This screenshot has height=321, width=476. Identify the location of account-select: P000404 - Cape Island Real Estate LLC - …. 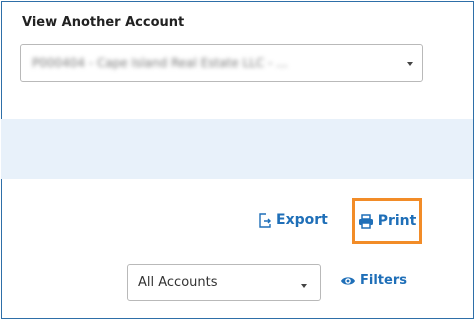
(221, 63).